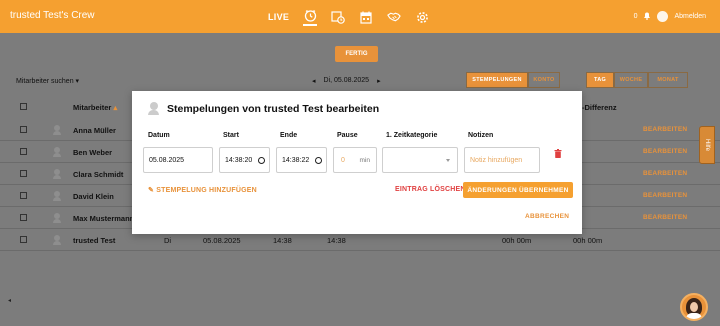 The width and height of the screenshot is (720, 326). I want to click on label-ende: Ende, so click(289, 135).